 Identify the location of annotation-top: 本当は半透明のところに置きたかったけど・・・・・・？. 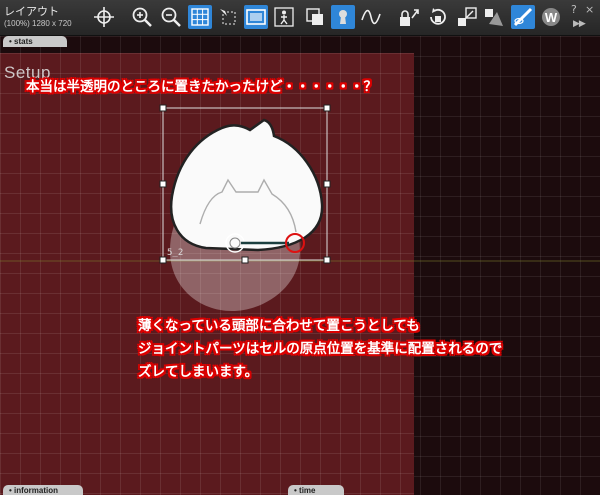
(201, 87).